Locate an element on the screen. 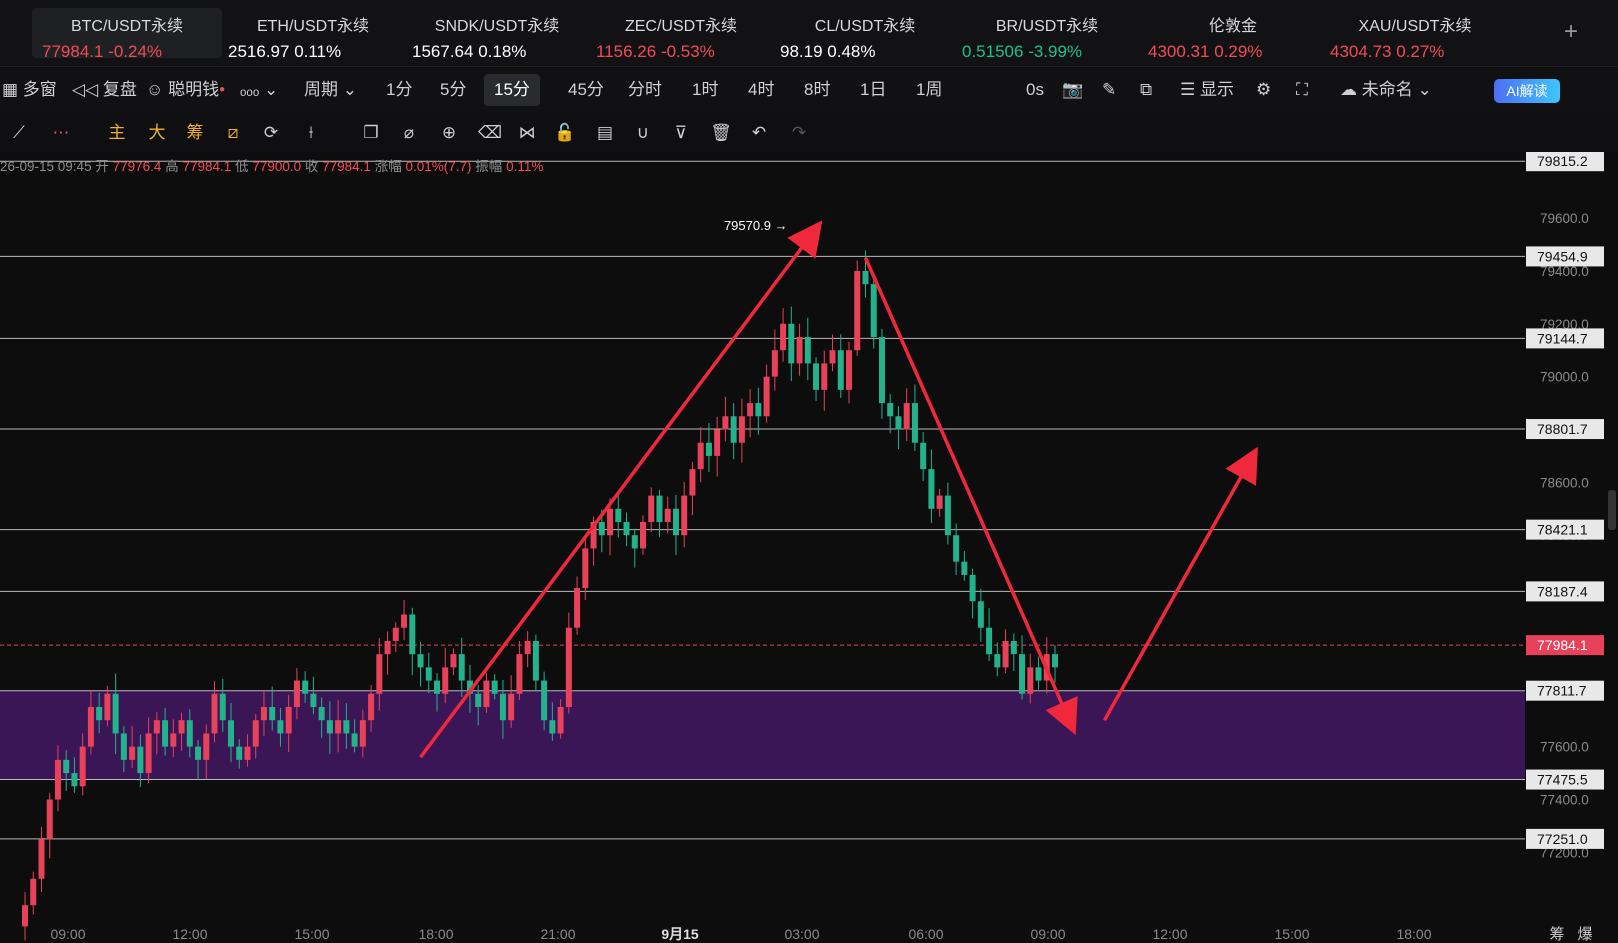 The width and height of the screenshot is (1618, 943). ruler-icon: ⌀ is located at coordinates (409, 133).